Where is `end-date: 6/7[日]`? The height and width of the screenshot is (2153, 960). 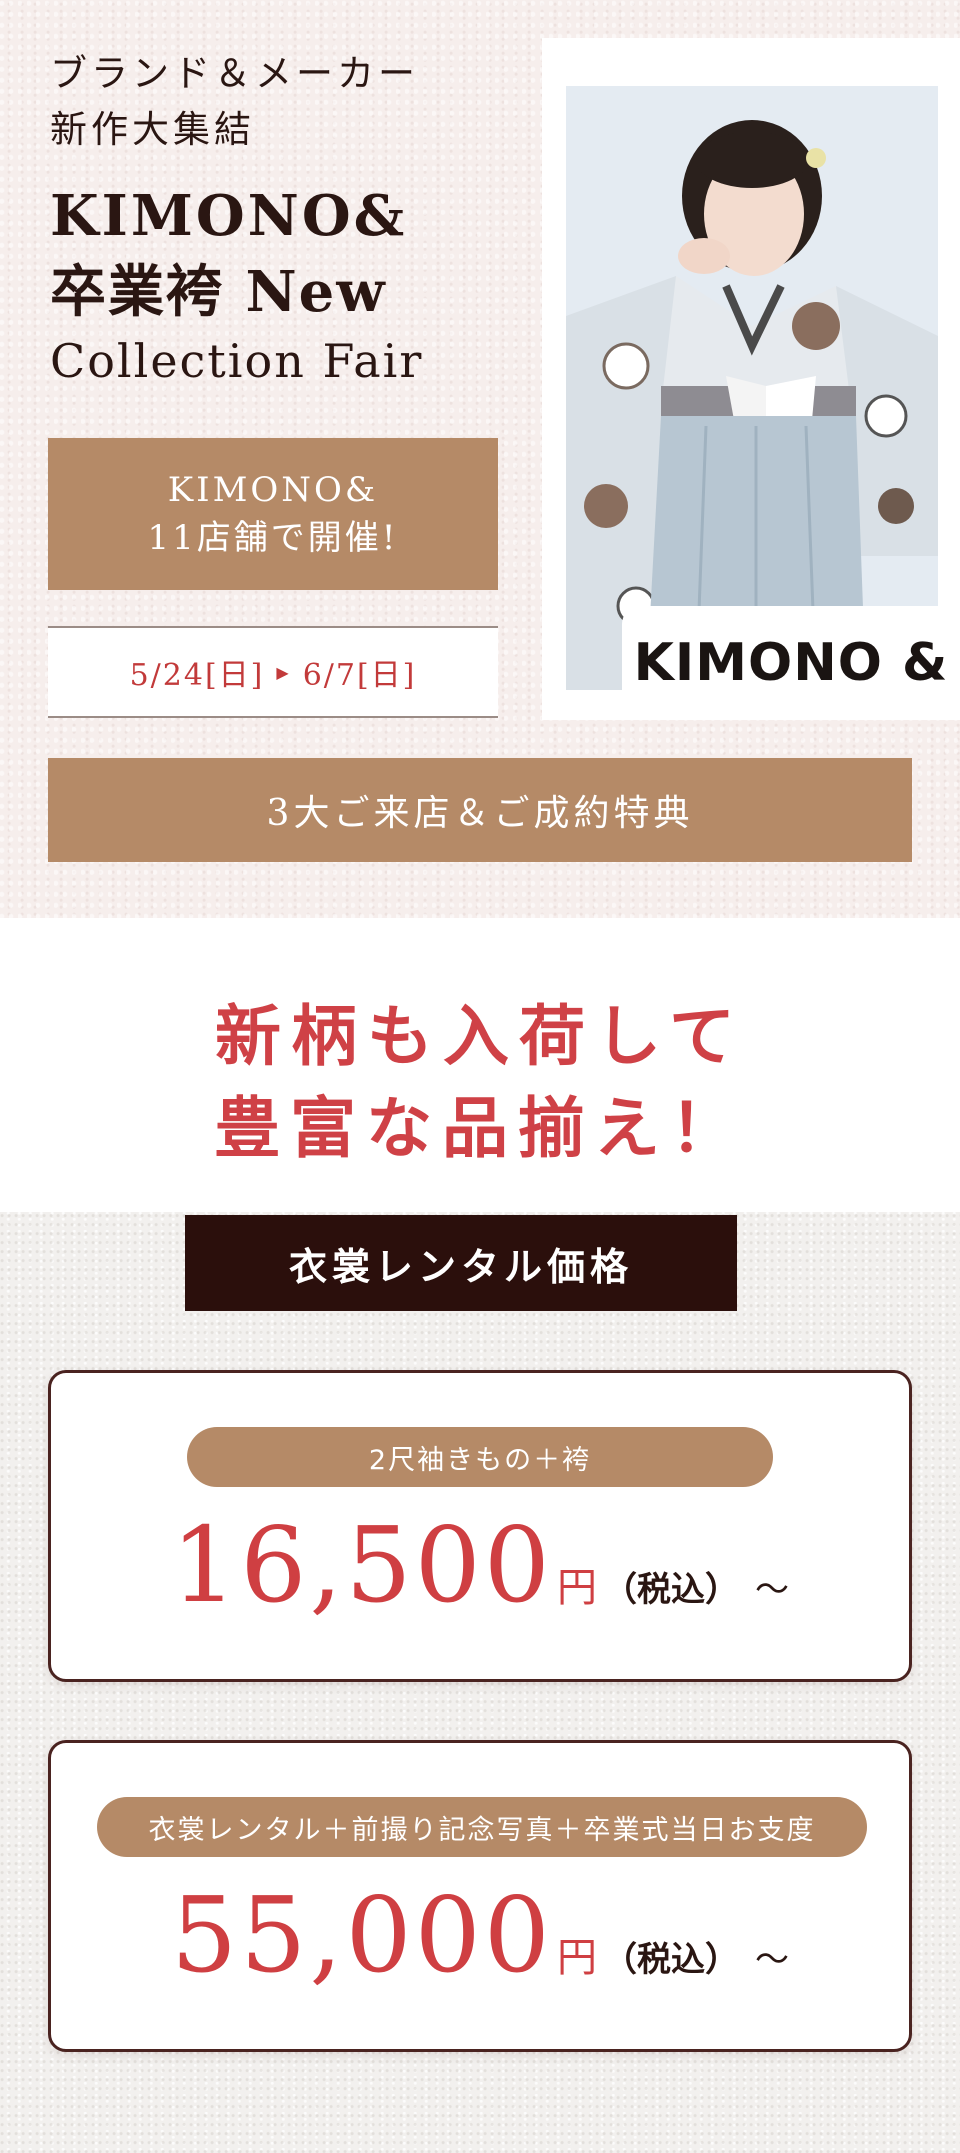
end-date: 6/7[日] is located at coordinates (359, 675).